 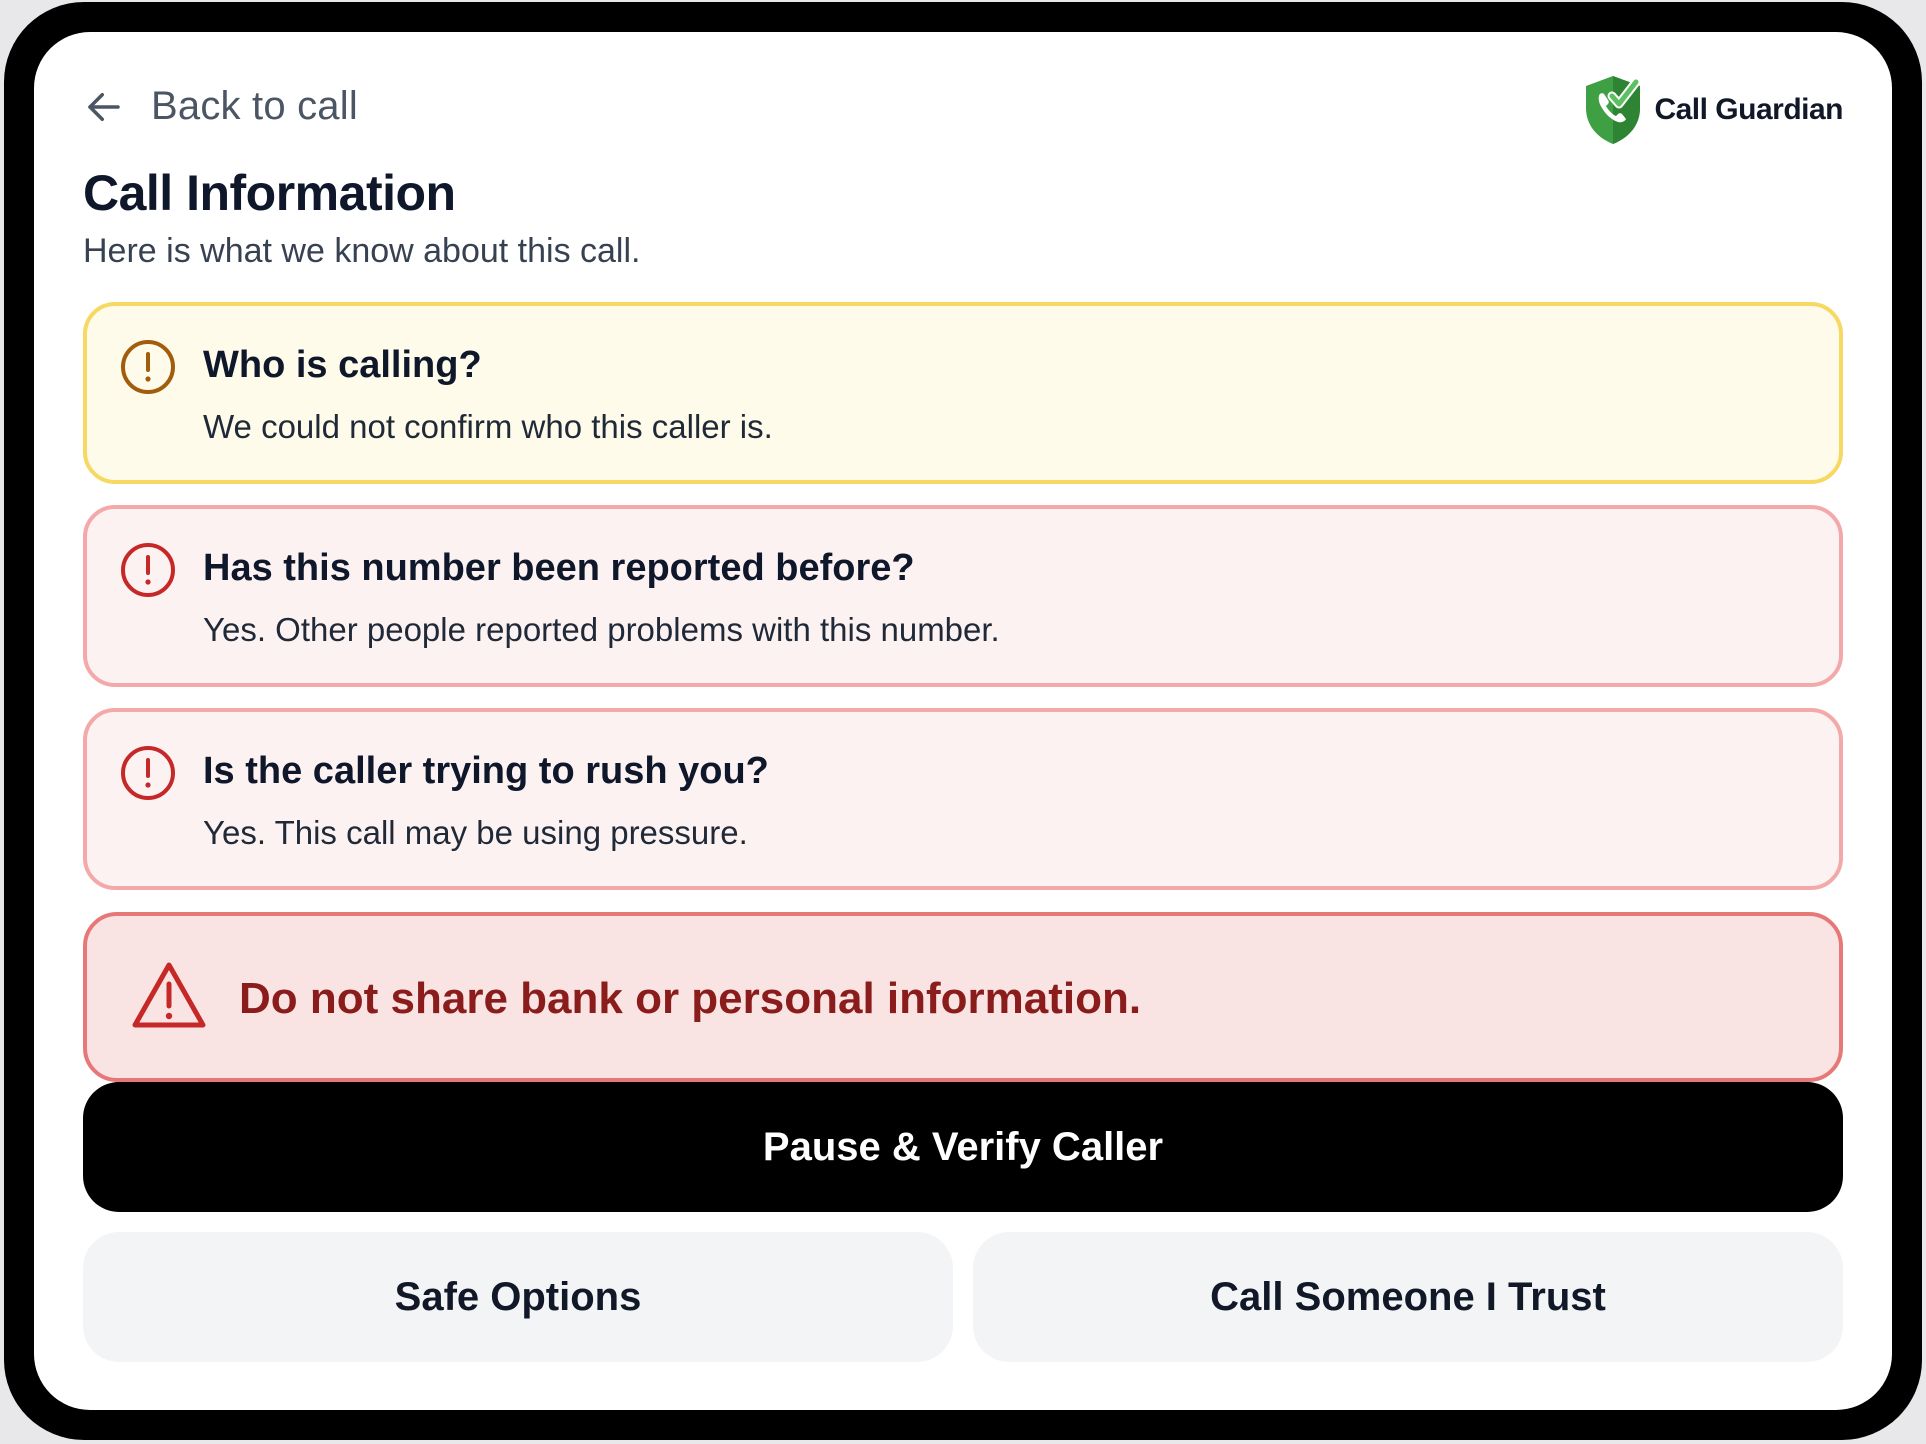 What do you see at coordinates (488, 426) in the screenshot?
I see `card-description: We could not confirm who this caller is.` at bounding box center [488, 426].